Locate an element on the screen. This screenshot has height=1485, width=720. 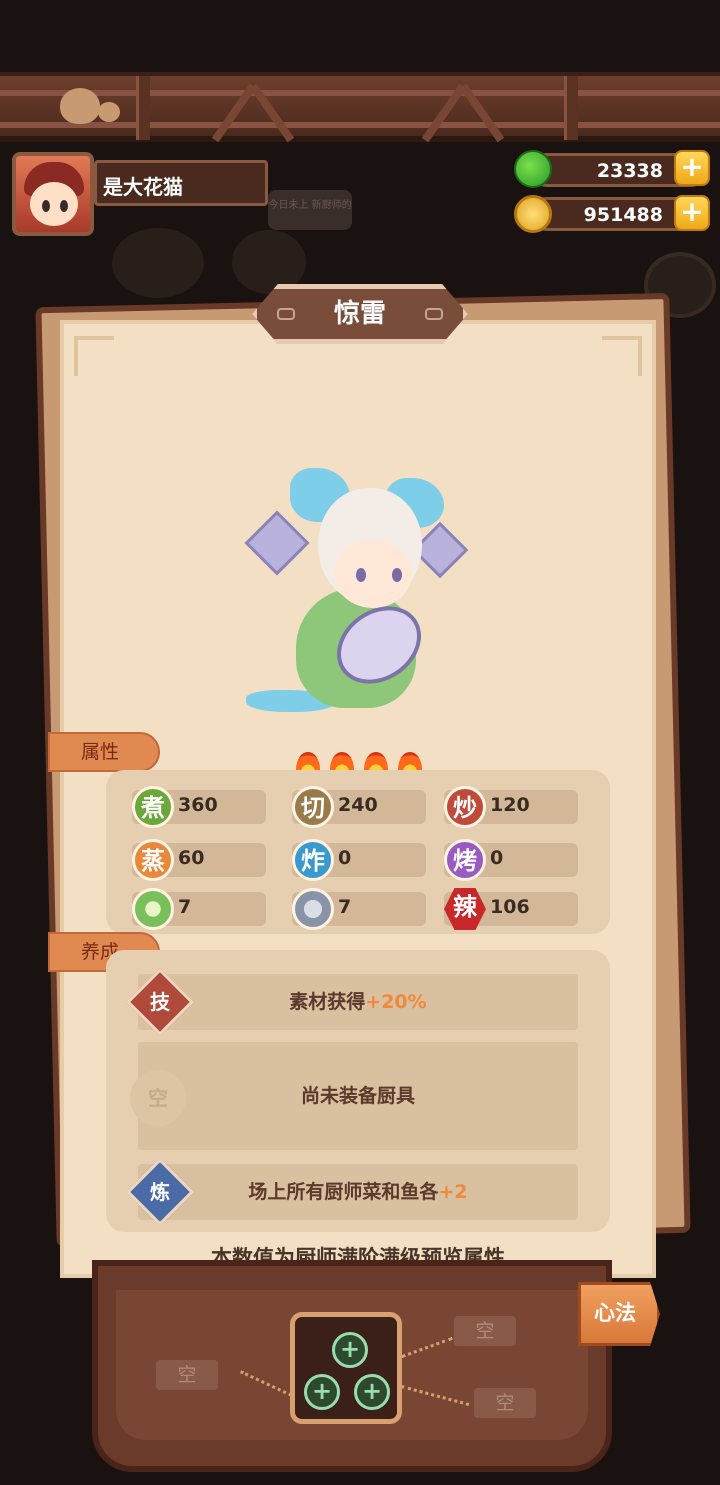
add-coins-button: + is located at coordinates (692, 213).